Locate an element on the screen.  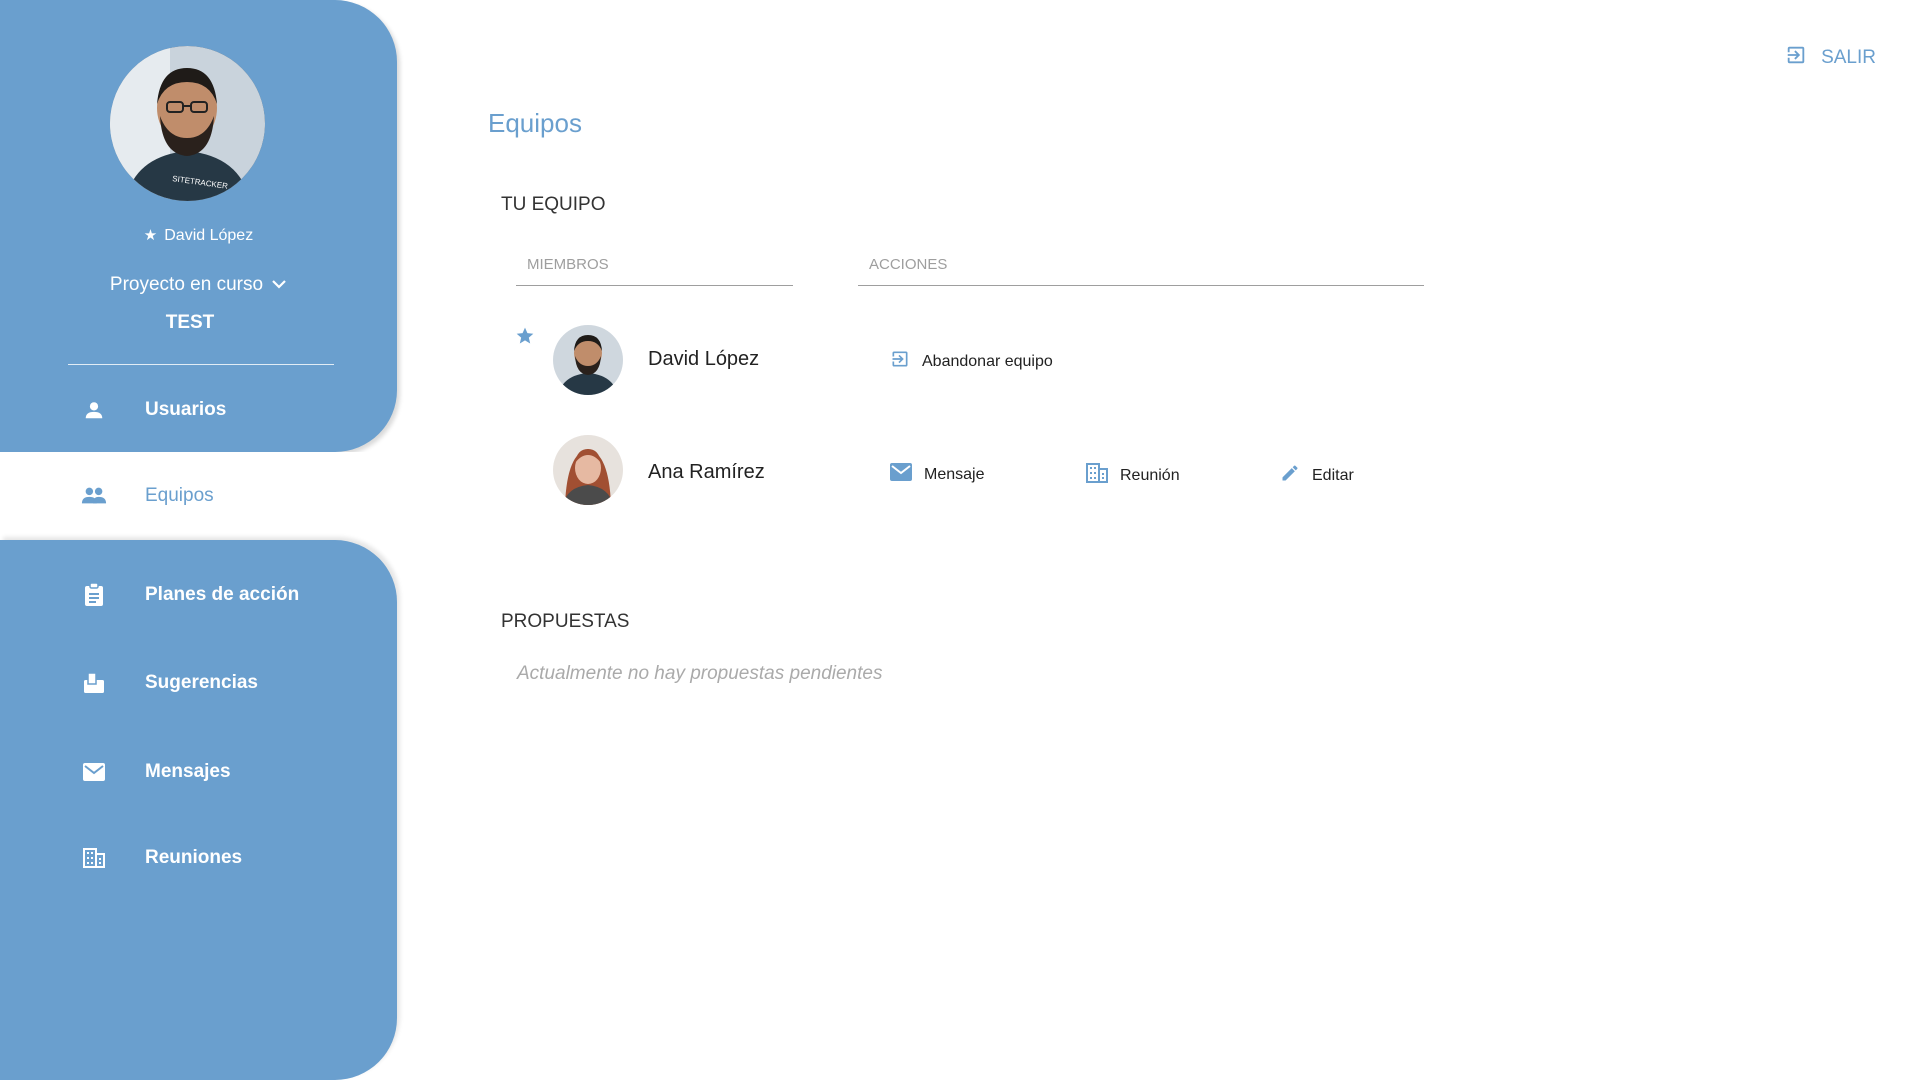
sidebar-divider is located at coordinates (201, 364).